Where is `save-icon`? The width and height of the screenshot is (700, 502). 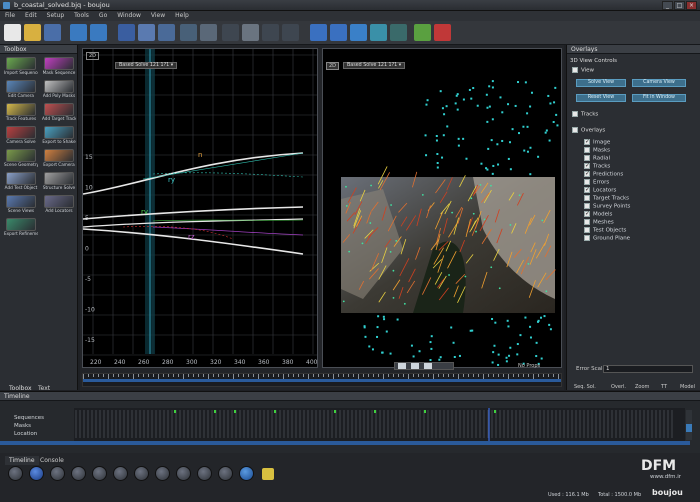 save-icon is located at coordinates (52, 32).